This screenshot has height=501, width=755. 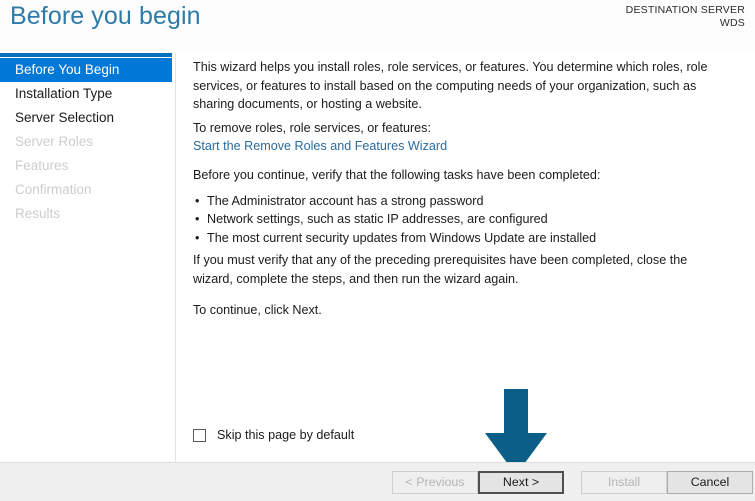 What do you see at coordinates (377, 481) in the screenshot?
I see `wizard-footer: < Previous Next > Install Cancel` at bounding box center [377, 481].